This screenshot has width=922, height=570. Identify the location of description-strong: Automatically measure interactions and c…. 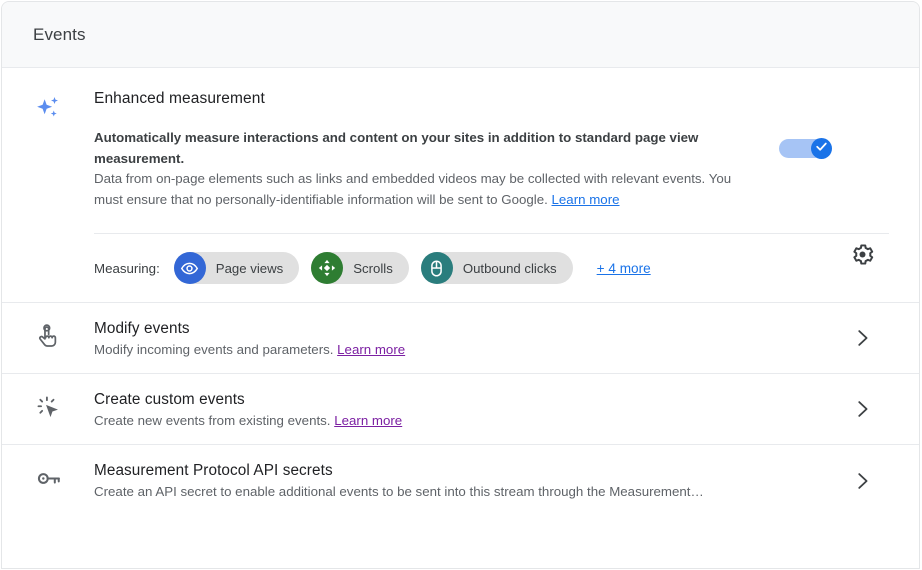
(396, 148).